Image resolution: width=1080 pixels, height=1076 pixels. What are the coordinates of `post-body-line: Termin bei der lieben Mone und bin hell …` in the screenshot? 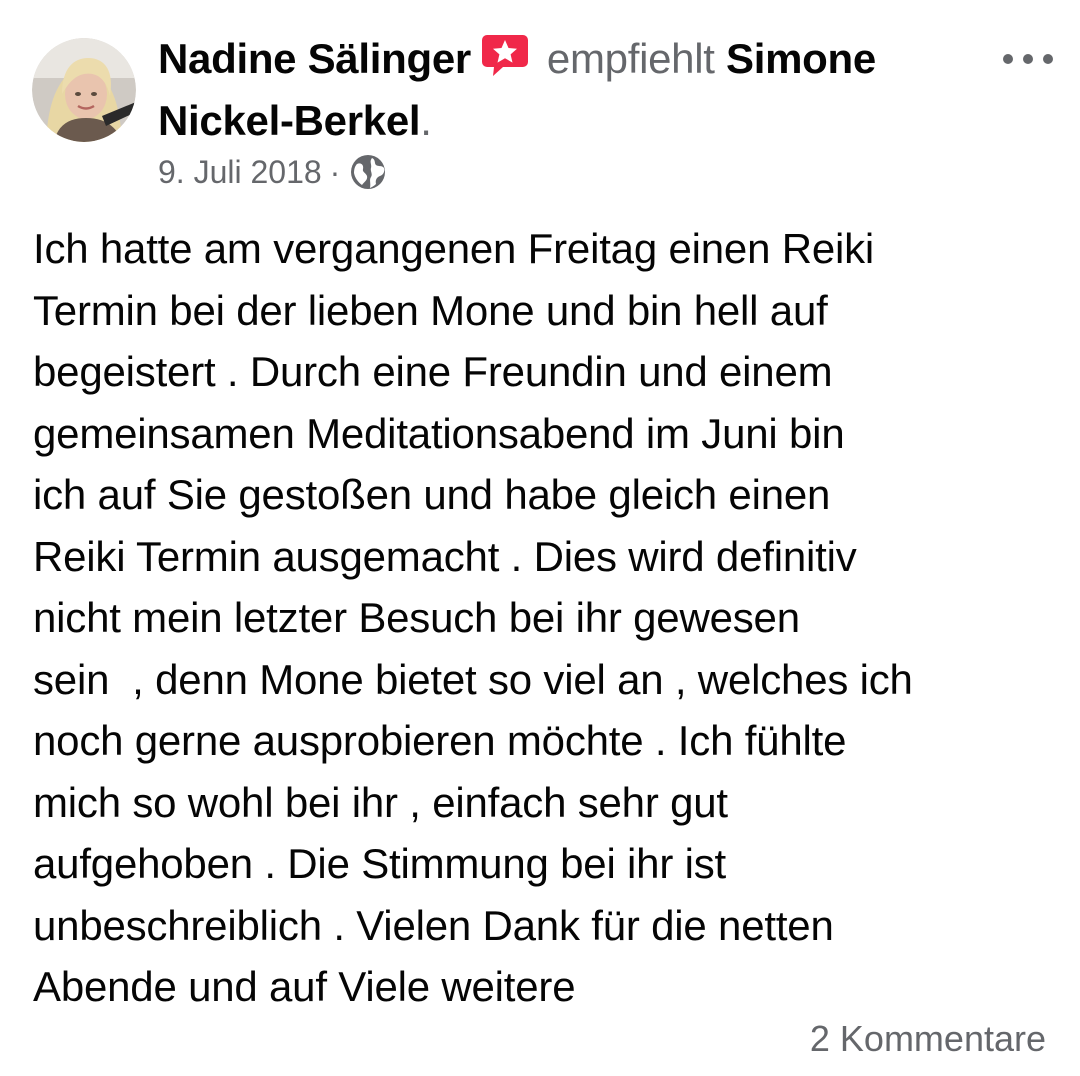 It's located at (430, 310).